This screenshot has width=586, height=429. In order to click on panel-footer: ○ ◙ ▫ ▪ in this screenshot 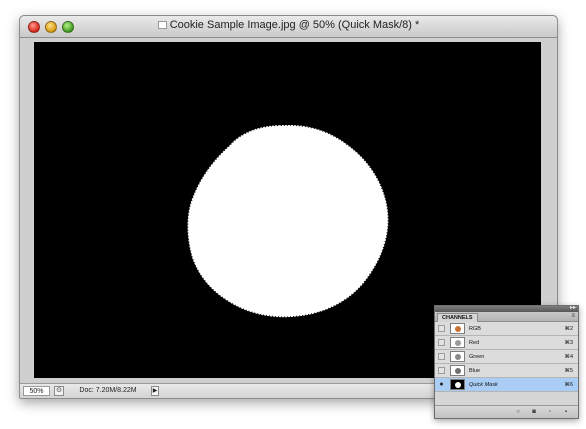, I will do `click(506, 411)`.